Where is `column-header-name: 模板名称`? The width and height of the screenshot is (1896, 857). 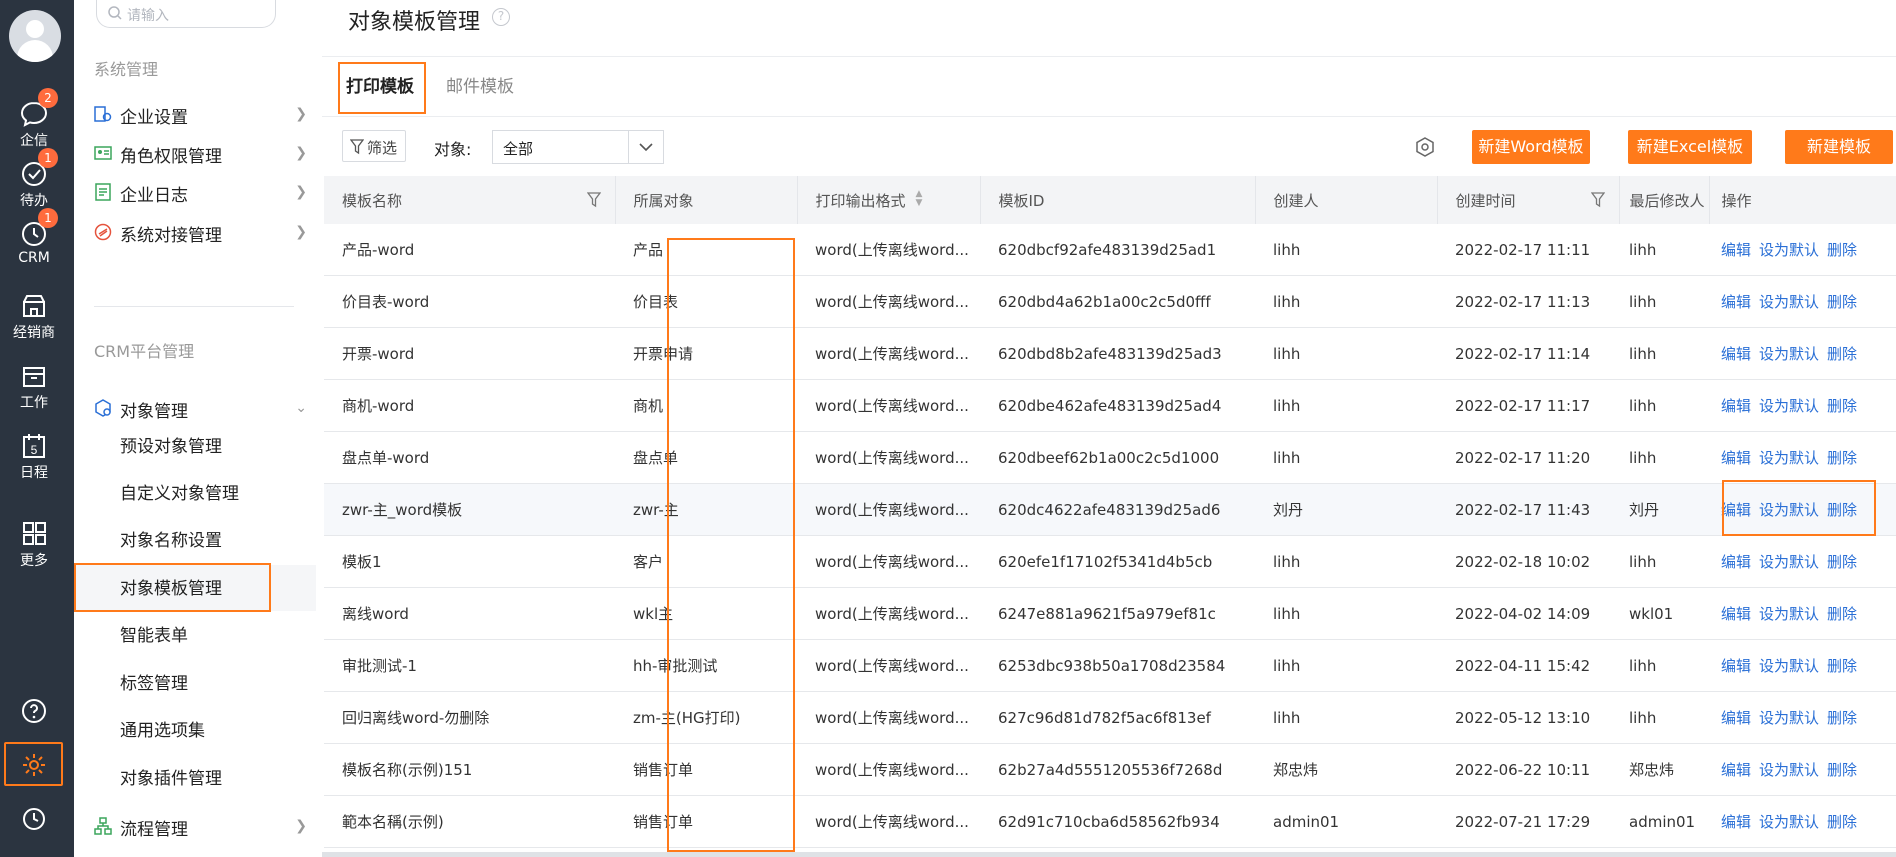 column-header-name: 模板名称 is located at coordinates (470, 200).